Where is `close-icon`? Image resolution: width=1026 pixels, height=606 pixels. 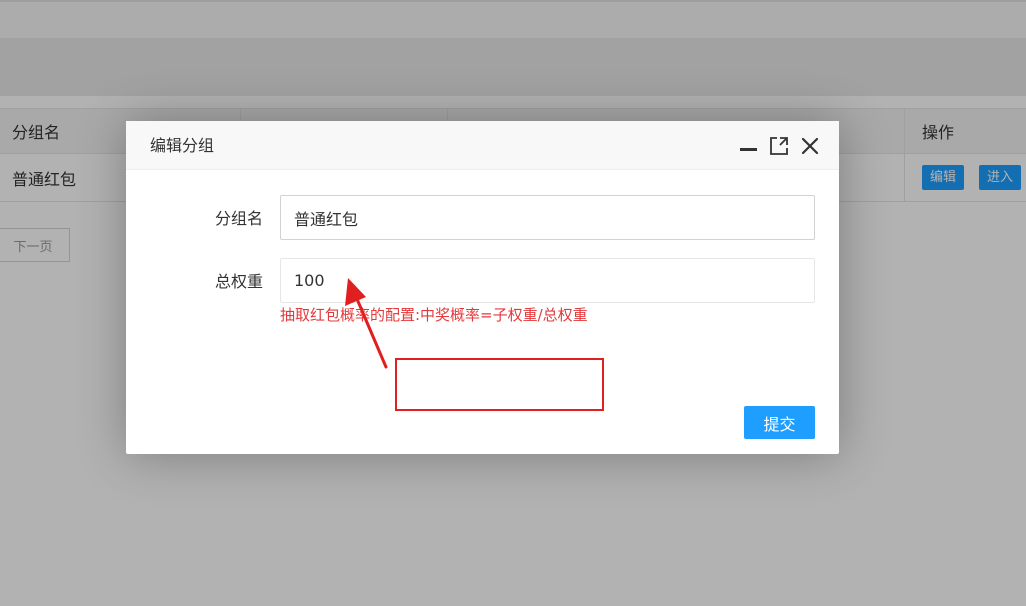
close-icon is located at coordinates (810, 146).